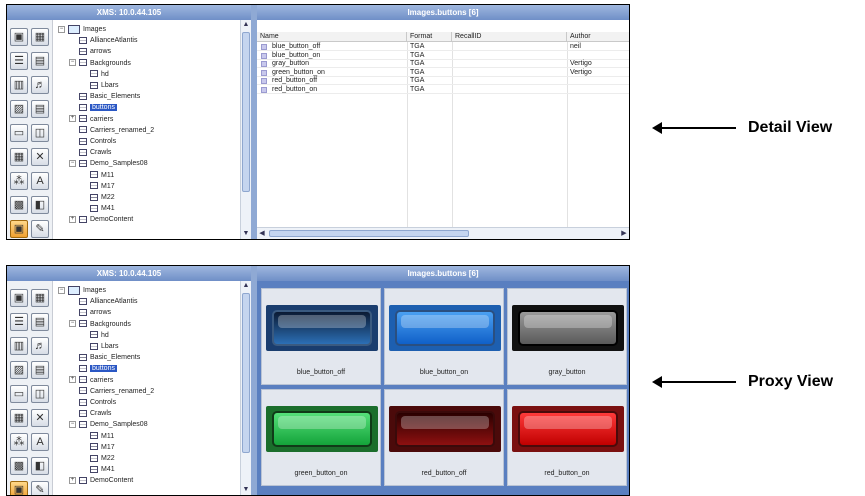 The width and height of the screenshot is (865, 496). I want to click on table-row: red_button_on TGA, so click(443, 90).